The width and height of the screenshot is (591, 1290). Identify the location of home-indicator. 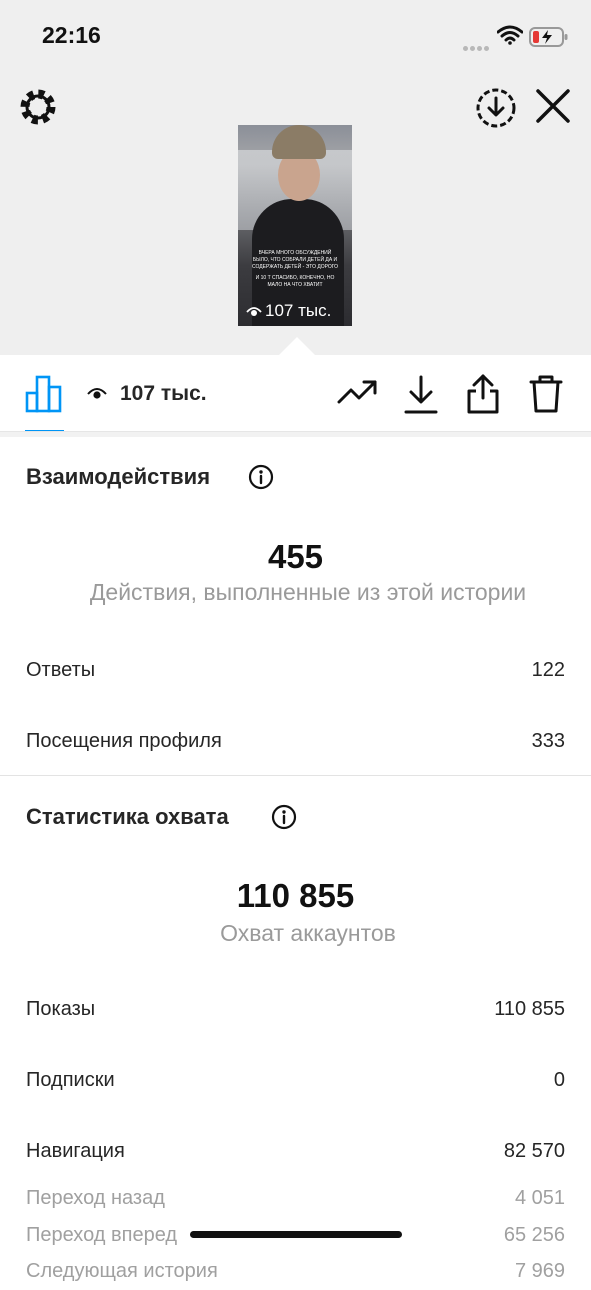
(296, 1234).